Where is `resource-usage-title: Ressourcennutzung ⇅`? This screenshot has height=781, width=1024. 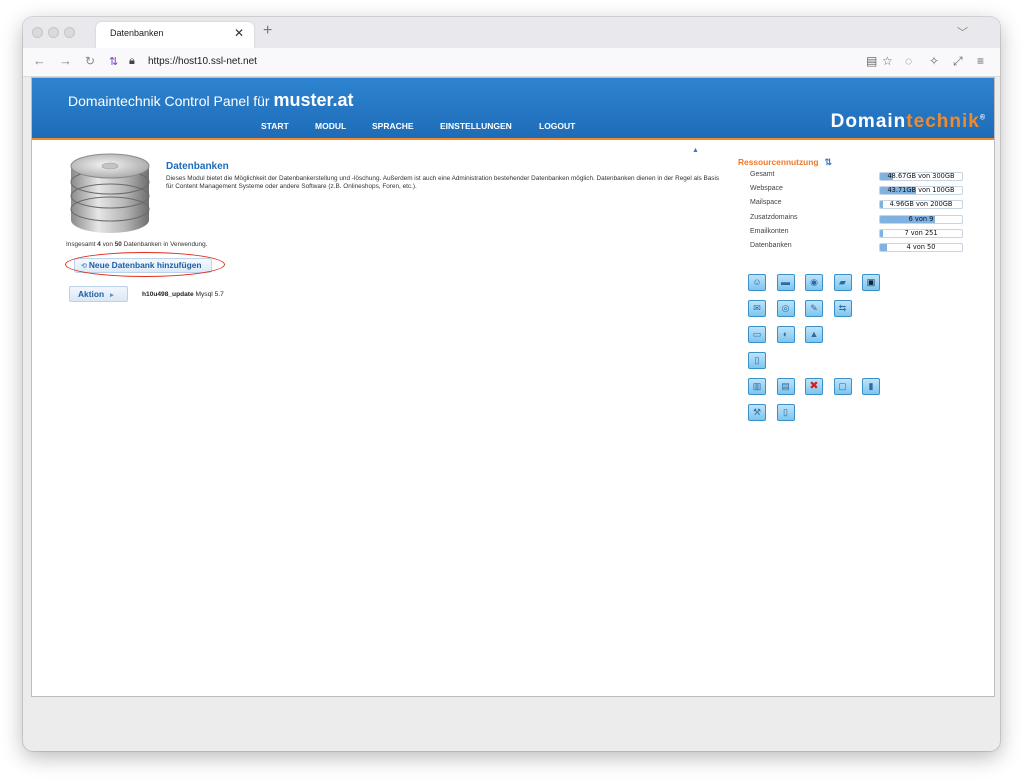
resource-usage-title: Ressourcennutzung ⇅ is located at coordinates (785, 162).